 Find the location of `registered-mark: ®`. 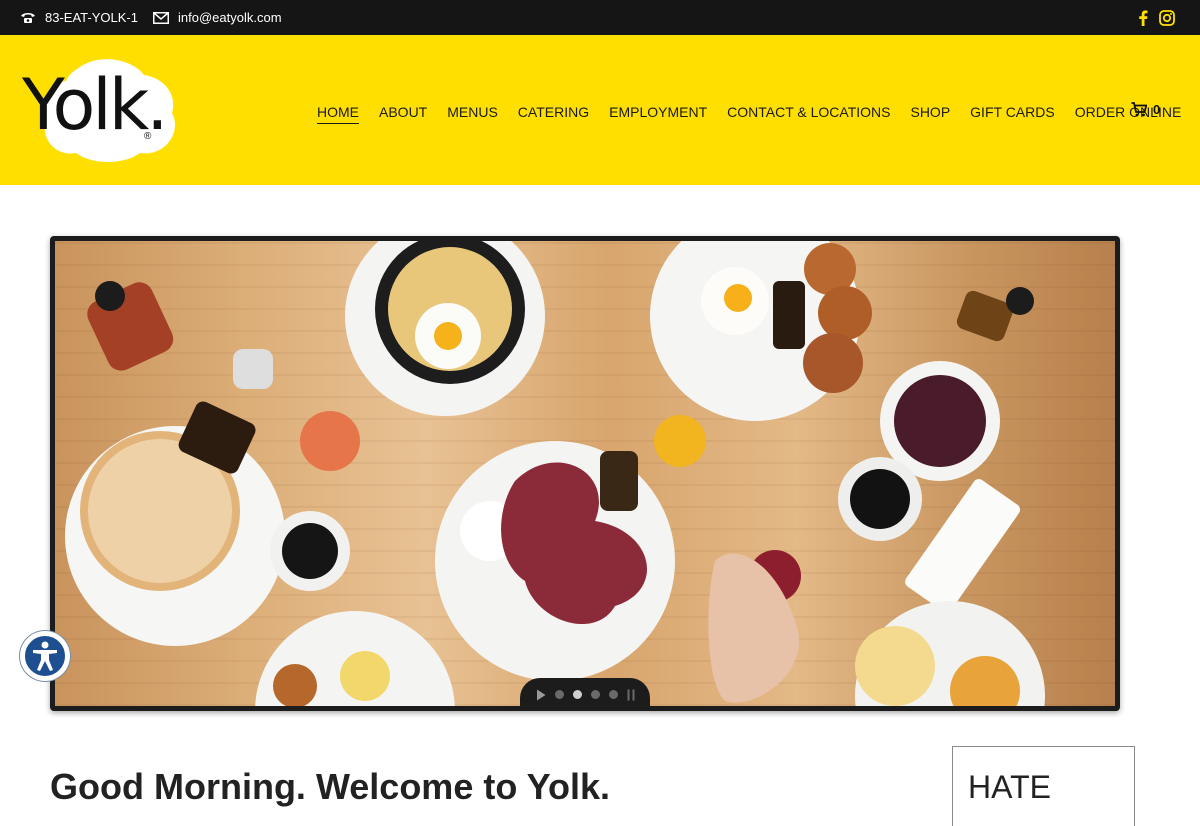

registered-mark: ® is located at coordinates (148, 136).